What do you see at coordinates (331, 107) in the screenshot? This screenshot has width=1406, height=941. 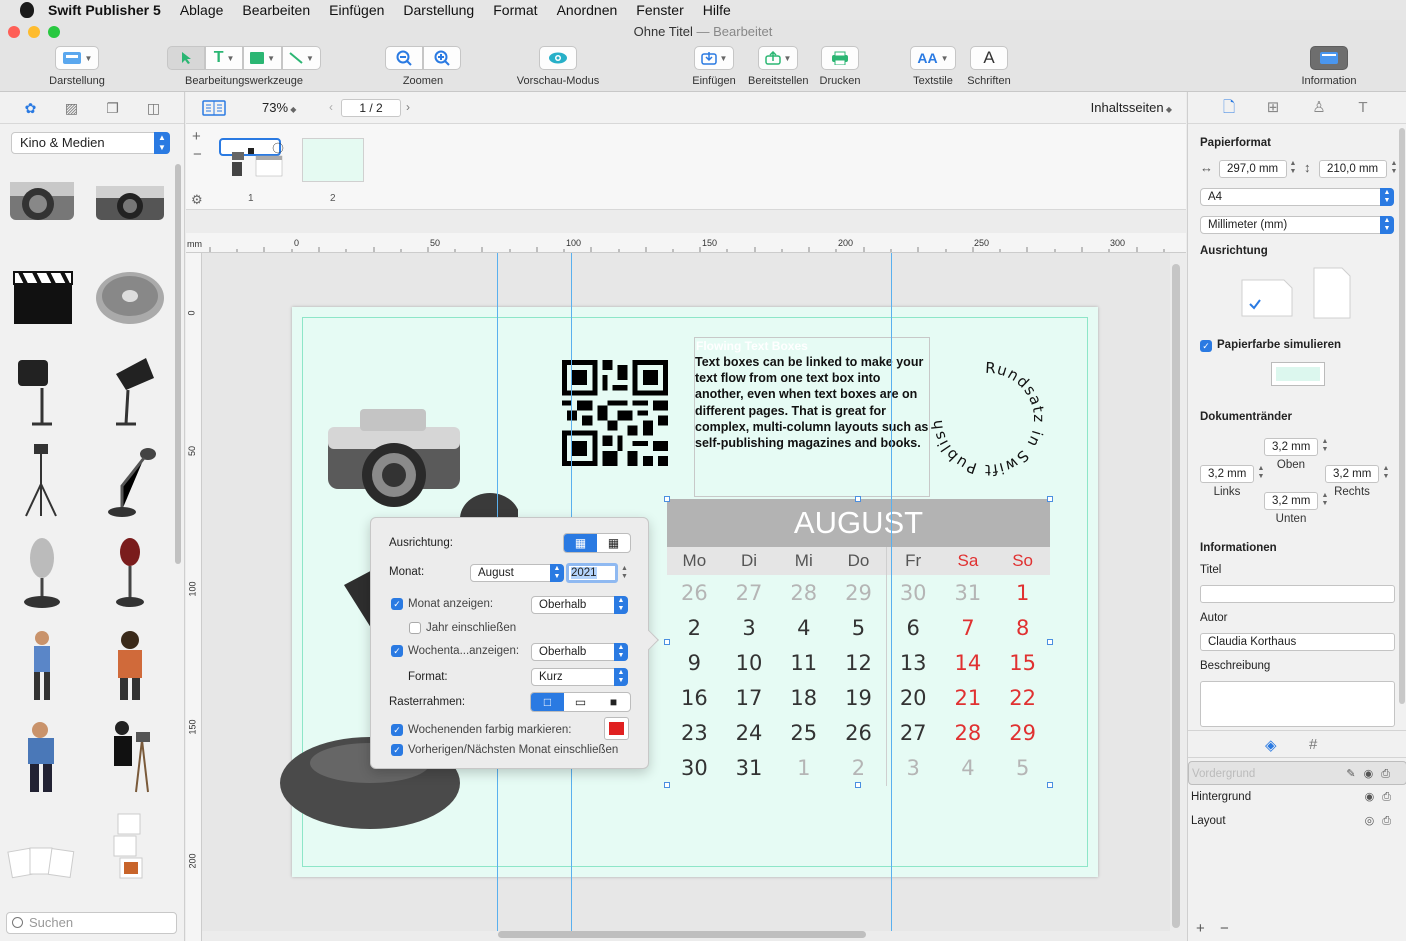 I see `prev-page-icon: ‹` at bounding box center [331, 107].